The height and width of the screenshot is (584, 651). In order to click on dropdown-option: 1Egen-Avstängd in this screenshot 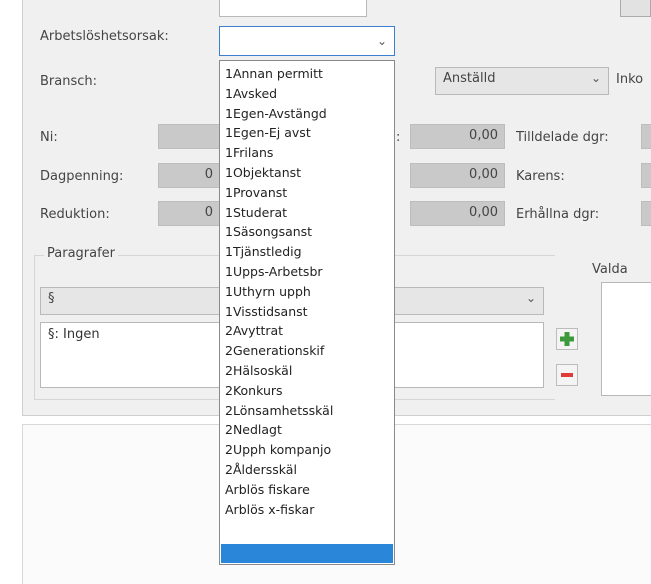, I will do `click(307, 114)`.